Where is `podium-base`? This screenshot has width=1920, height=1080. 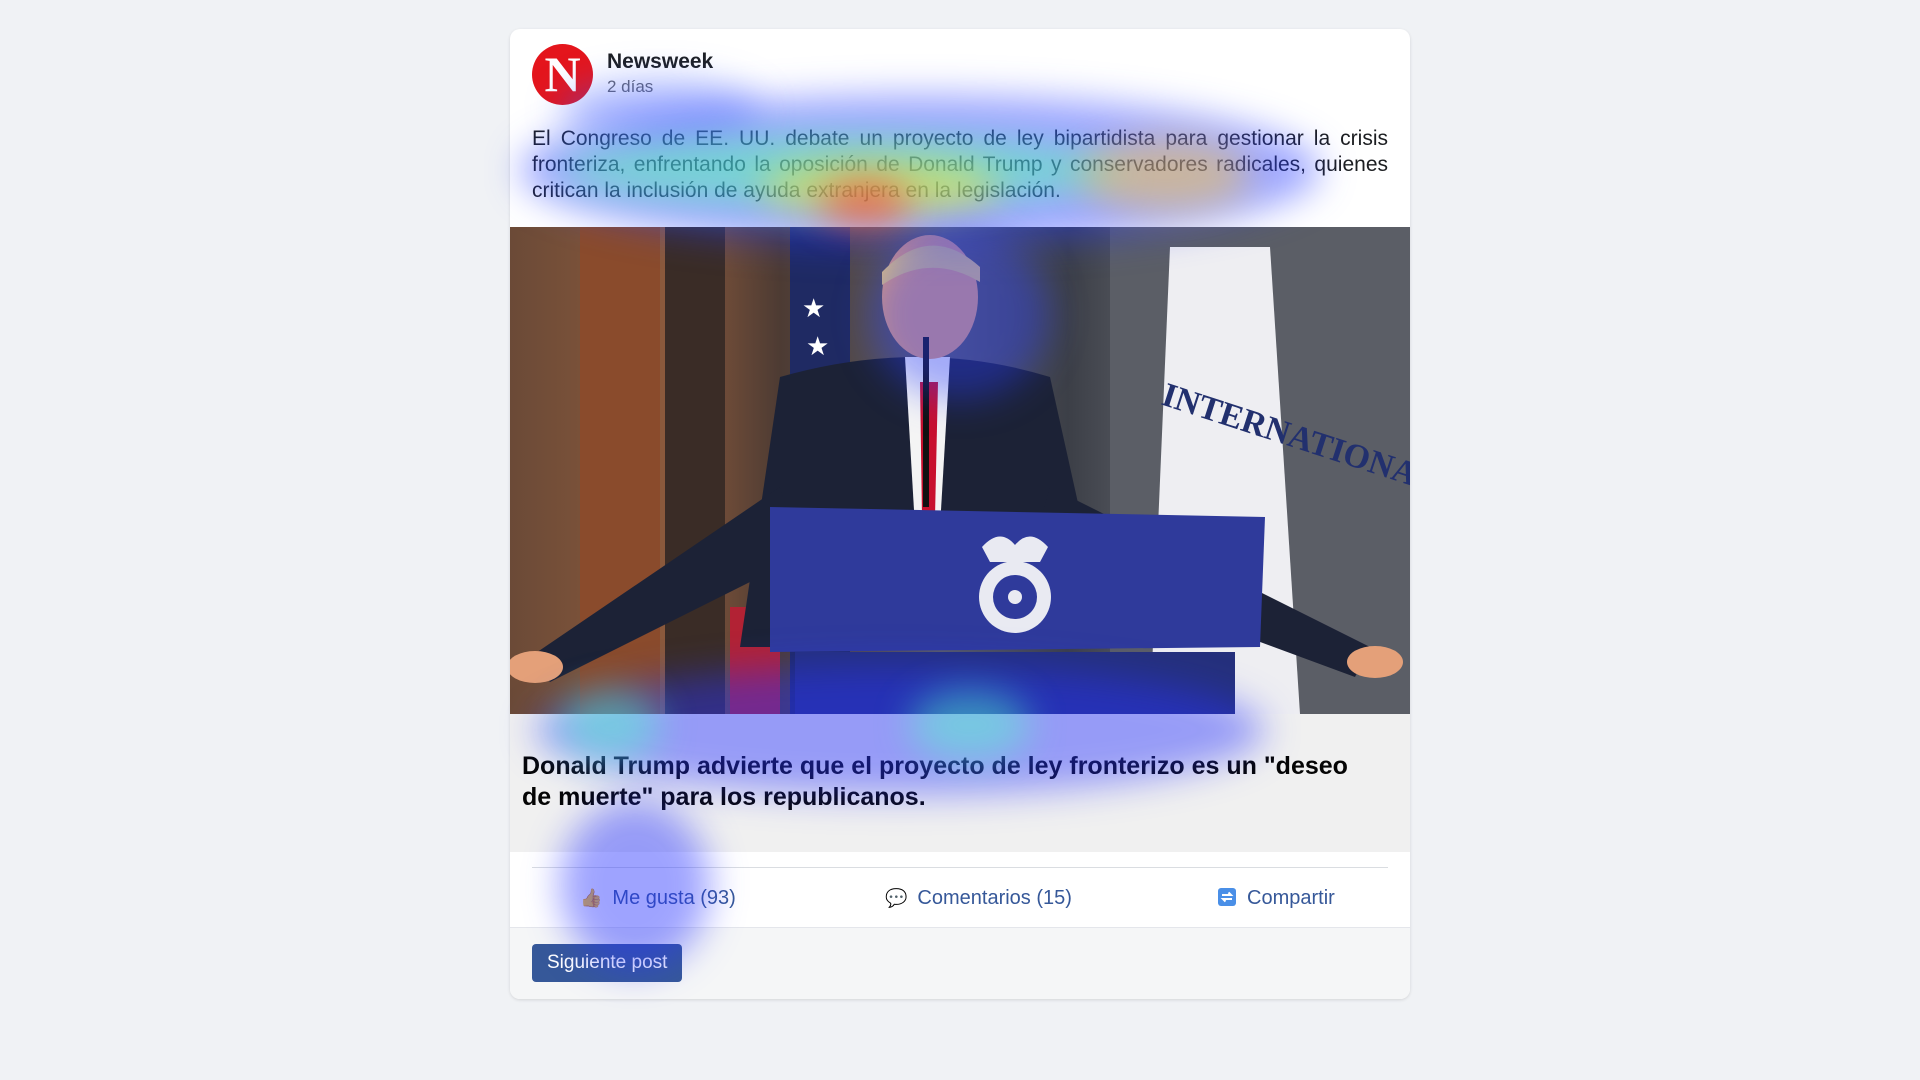 podium-base is located at coordinates (1015, 683).